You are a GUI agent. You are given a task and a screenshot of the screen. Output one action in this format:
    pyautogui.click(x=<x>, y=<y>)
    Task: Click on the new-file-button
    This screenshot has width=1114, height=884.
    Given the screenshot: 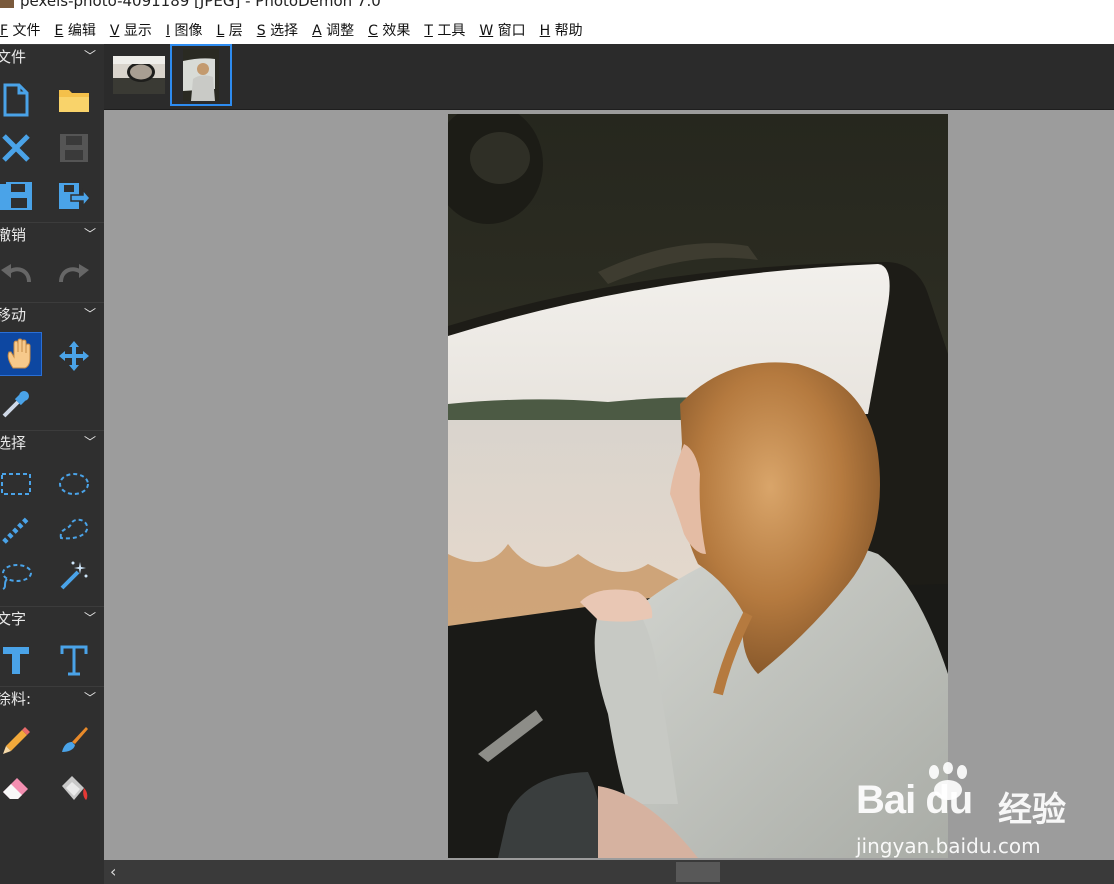 What is the action you would take?
    pyautogui.click(x=19, y=100)
    